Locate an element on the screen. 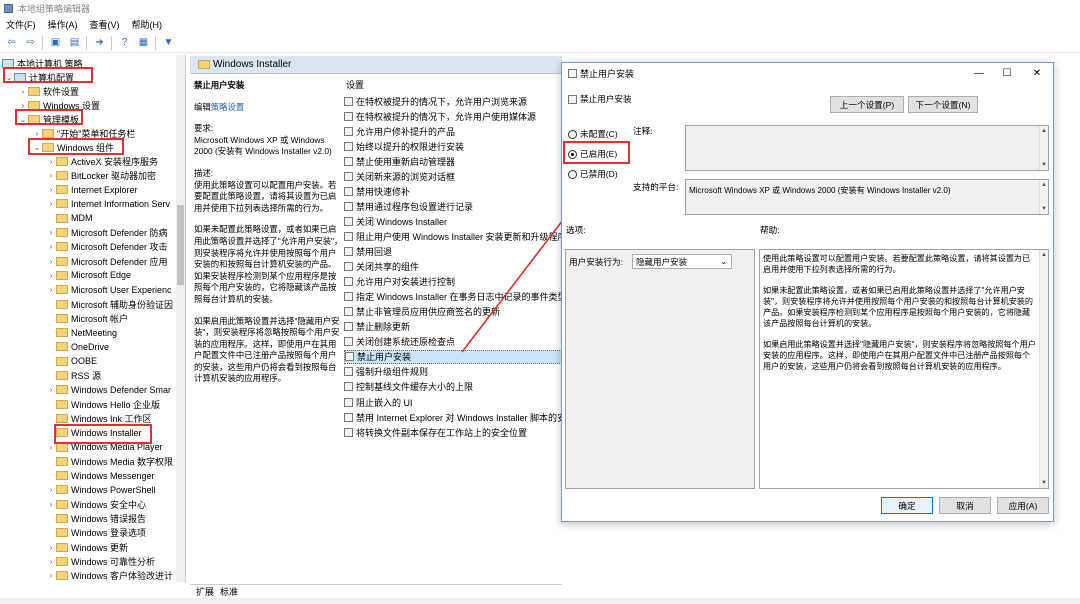 This screenshot has height=604, width=1080. behavior-label: 用户安装行为: is located at coordinates (596, 262).